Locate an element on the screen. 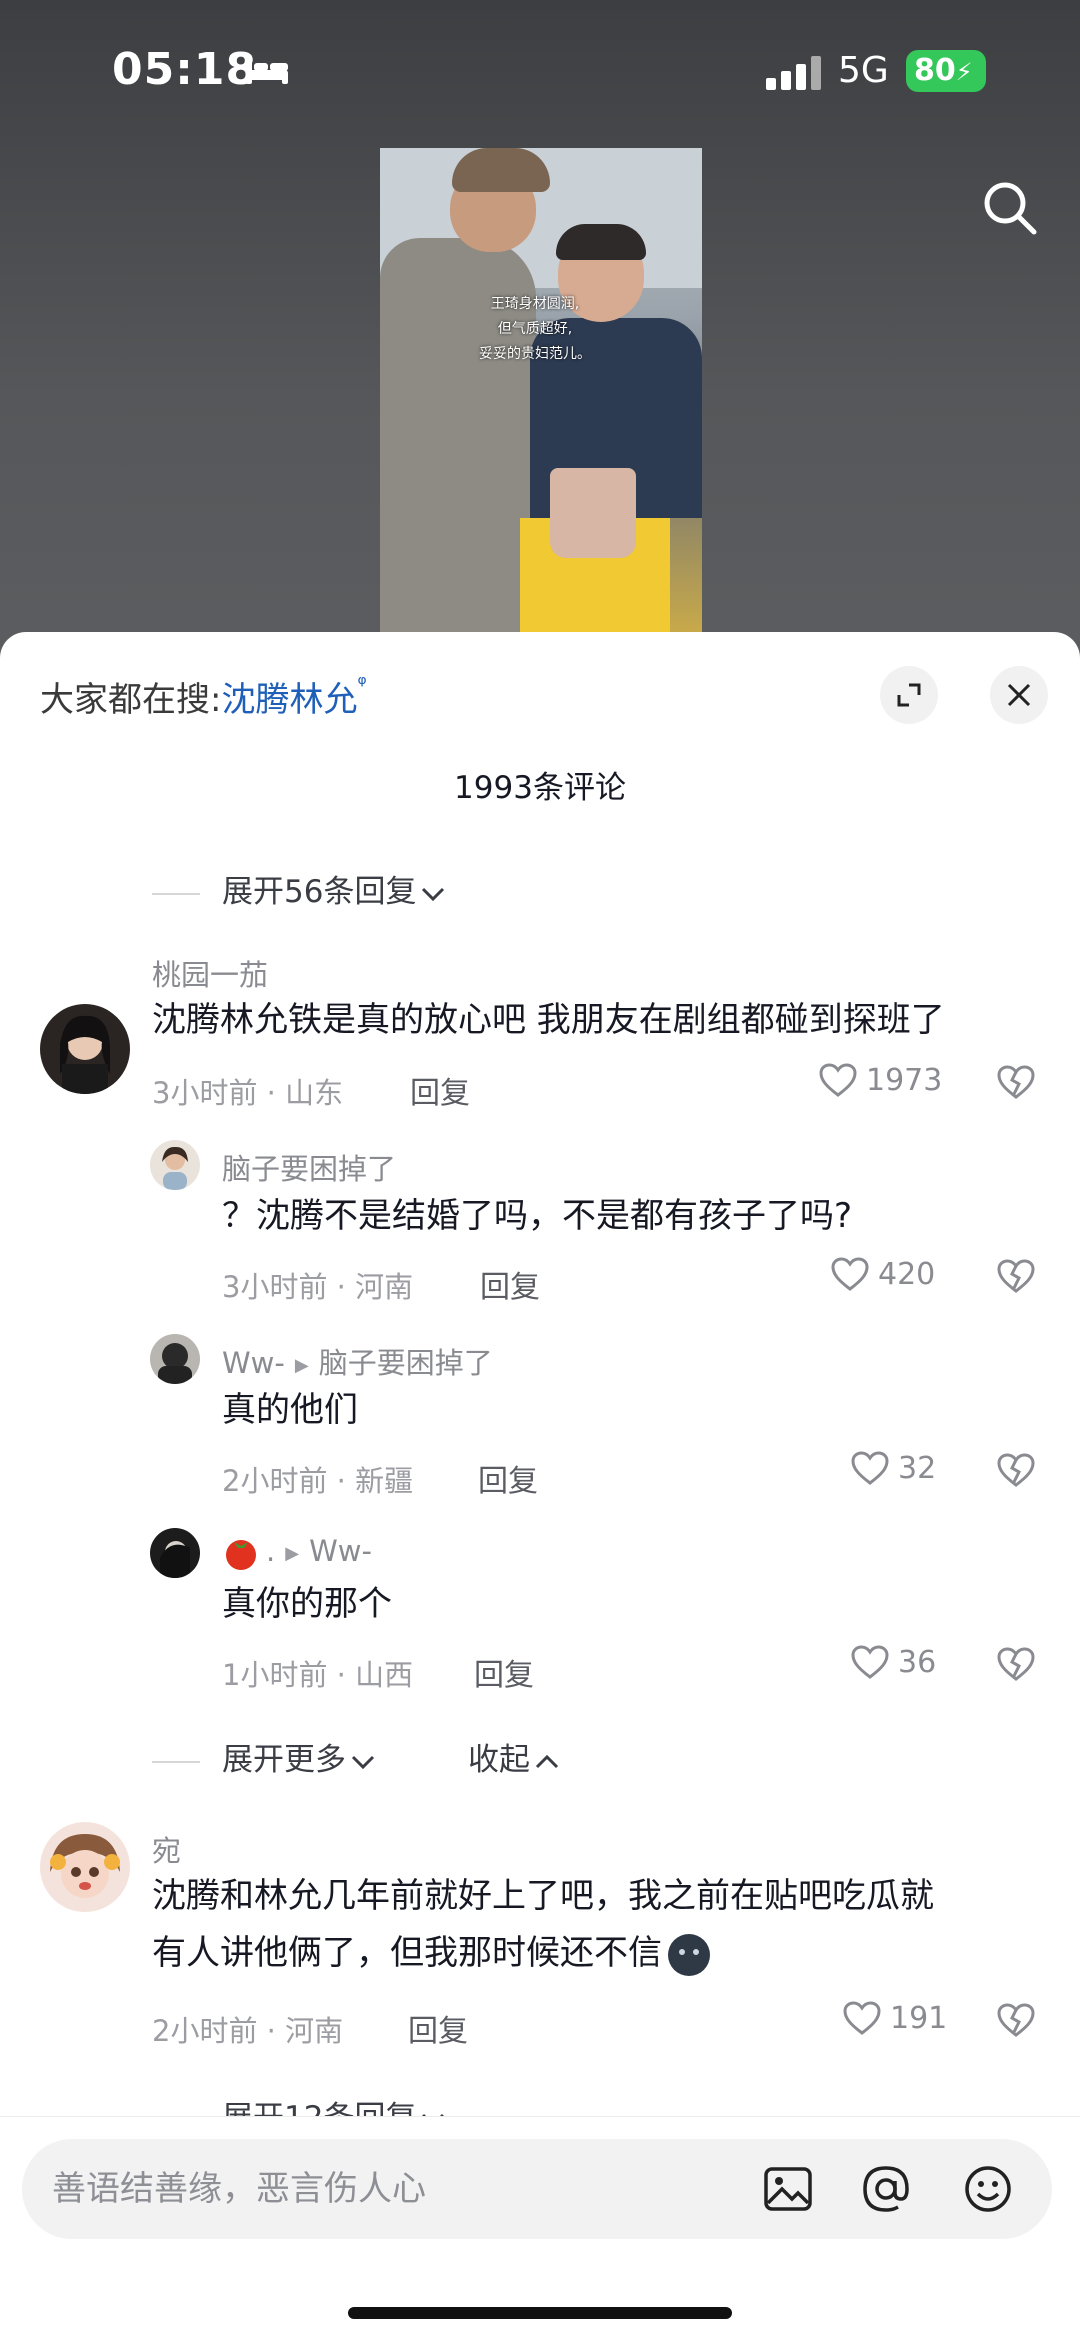 Image resolution: width=1080 pixels, height=2341 pixels. comment-count: 1993条评论 is located at coordinates (540, 788).